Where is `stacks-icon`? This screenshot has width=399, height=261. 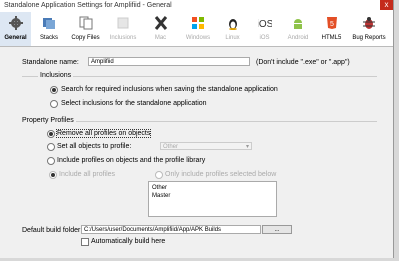
stacks-icon is located at coordinates (49, 23).